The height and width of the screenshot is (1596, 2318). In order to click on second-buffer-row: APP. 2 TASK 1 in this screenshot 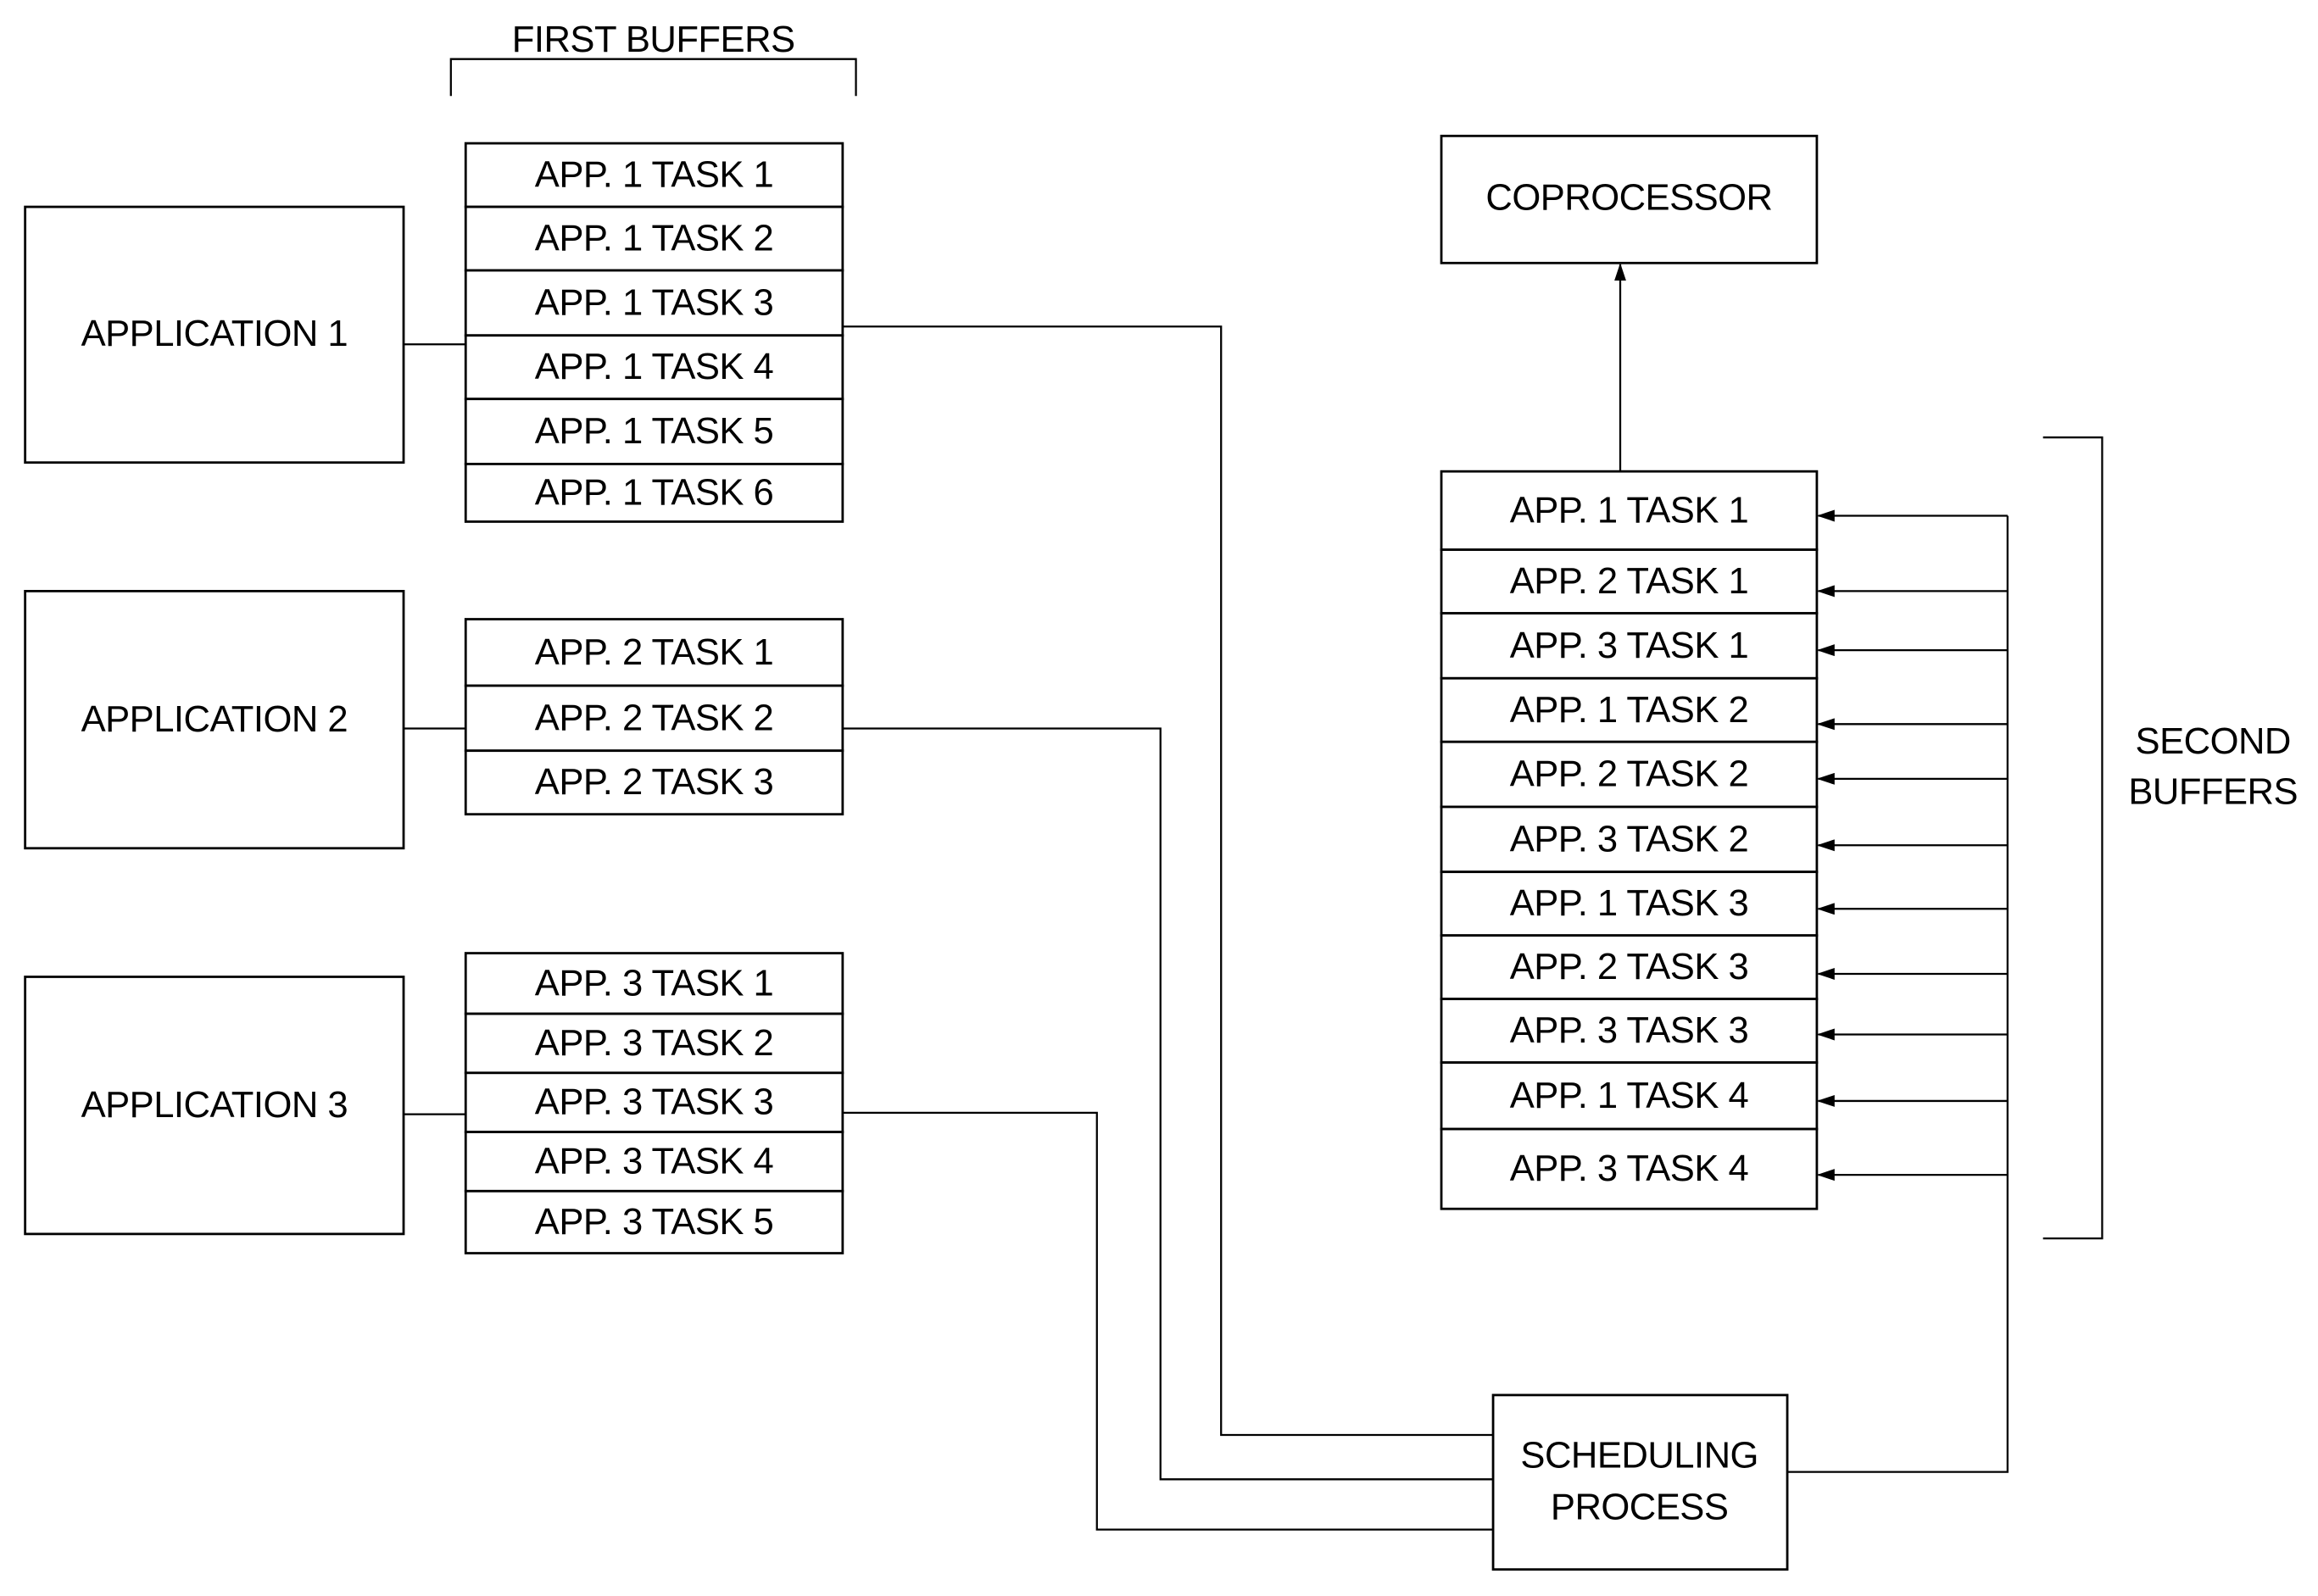, I will do `click(1629, 581)`.